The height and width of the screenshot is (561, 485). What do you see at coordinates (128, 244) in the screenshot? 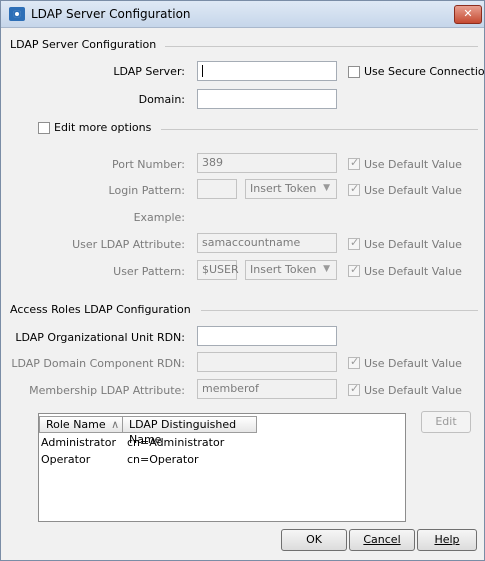
I see `user-attribute-label: User LDAP Attribute:` at bounding box center [128, 244].